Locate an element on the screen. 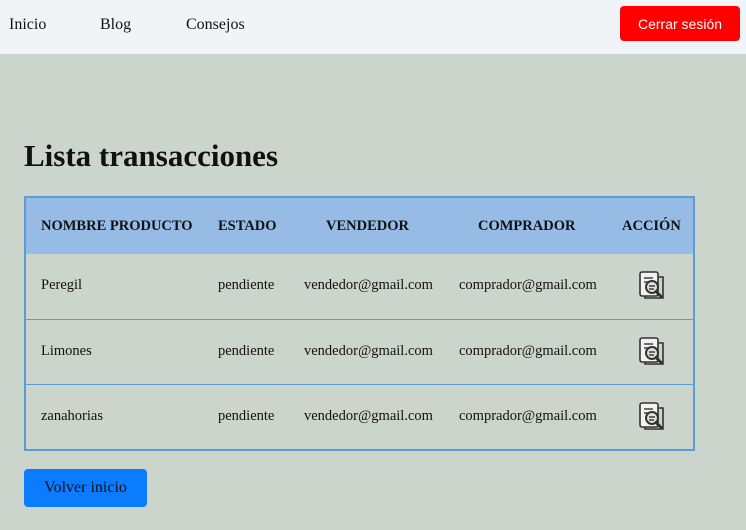  back-home-button: Volver inicio is located at coordinates (85, 488).